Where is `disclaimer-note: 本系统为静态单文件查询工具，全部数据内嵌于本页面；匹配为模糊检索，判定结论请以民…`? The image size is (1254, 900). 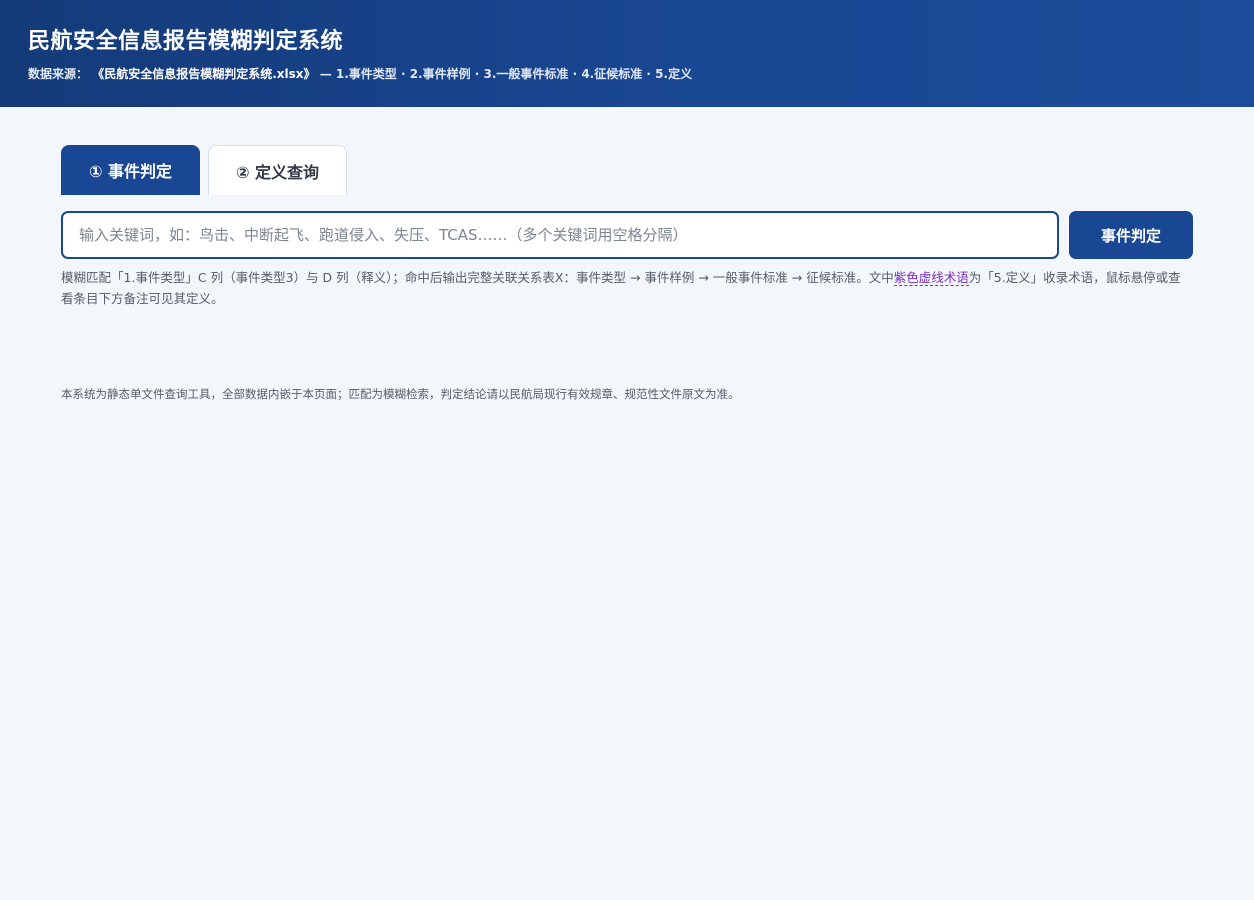
disclaimer-note: 本系统为静态单文件查询工具，全部数据内嵌于本页面；匹配为模糊检索，判定结论请以民… is located at coordinates (400, 394).